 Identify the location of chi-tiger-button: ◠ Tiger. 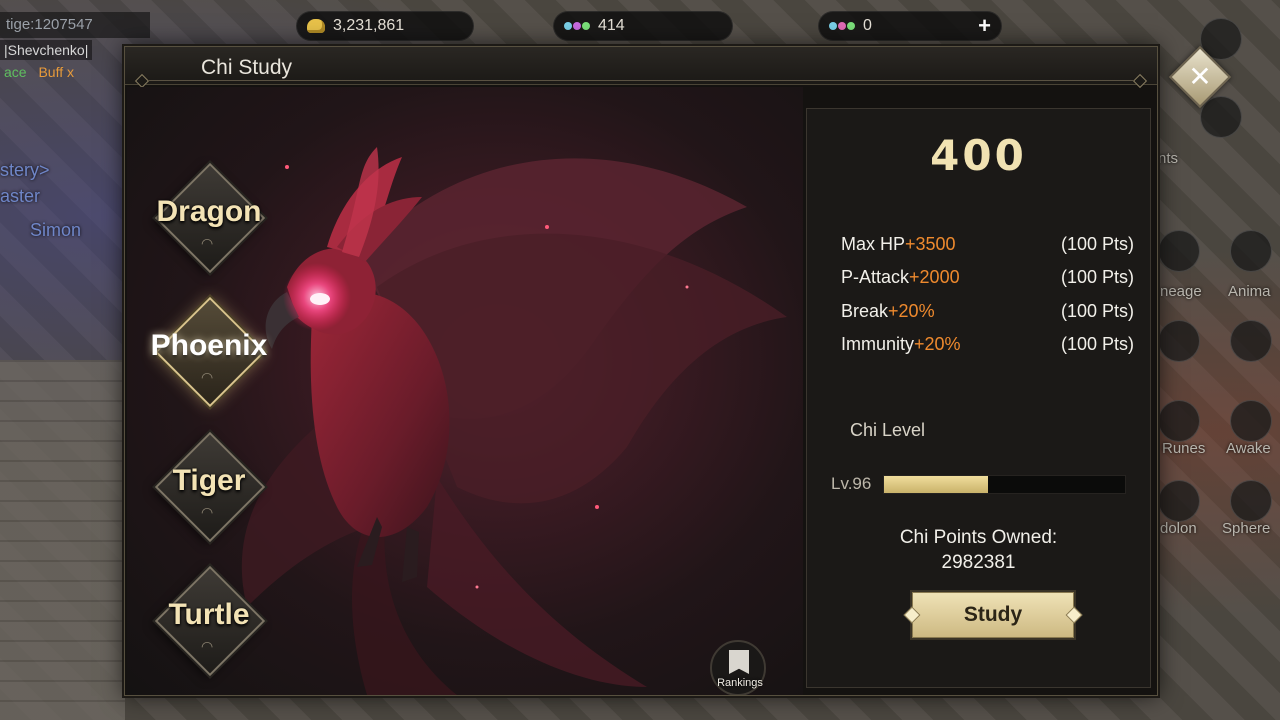
(209, 486).